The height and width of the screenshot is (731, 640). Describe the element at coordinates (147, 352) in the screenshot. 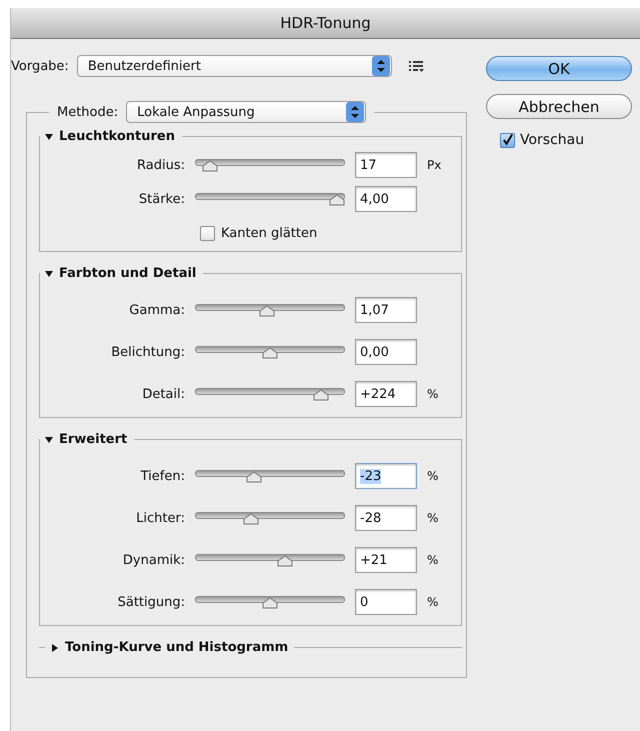

I see `slider-label: Belichtung:` at that location.